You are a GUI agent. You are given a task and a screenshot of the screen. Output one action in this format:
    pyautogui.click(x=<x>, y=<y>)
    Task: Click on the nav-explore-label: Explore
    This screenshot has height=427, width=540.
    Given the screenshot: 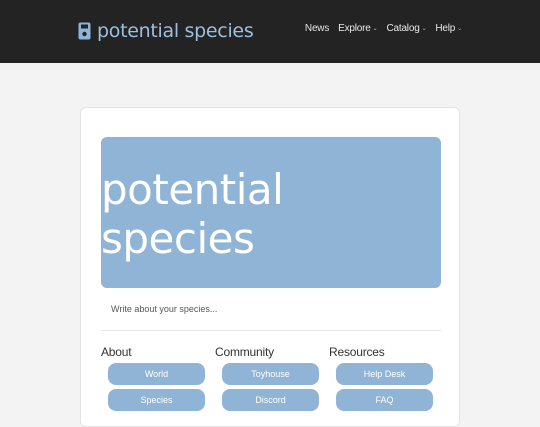 What is the action you would take?
    pyautogui.click(x=354, y=28)
    